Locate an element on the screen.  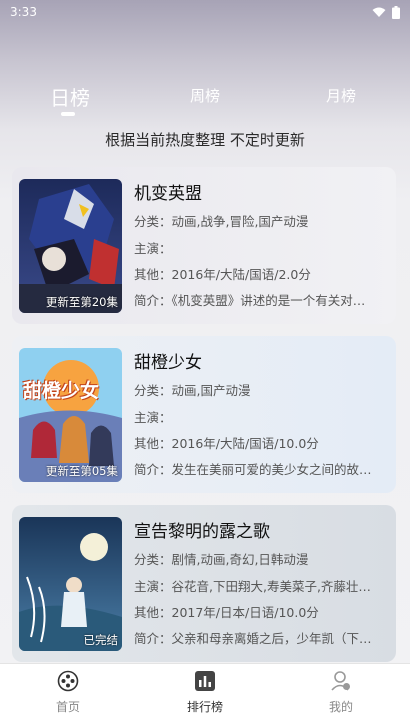
nav-home-label: 首页 is located at coordinates (67, 707).